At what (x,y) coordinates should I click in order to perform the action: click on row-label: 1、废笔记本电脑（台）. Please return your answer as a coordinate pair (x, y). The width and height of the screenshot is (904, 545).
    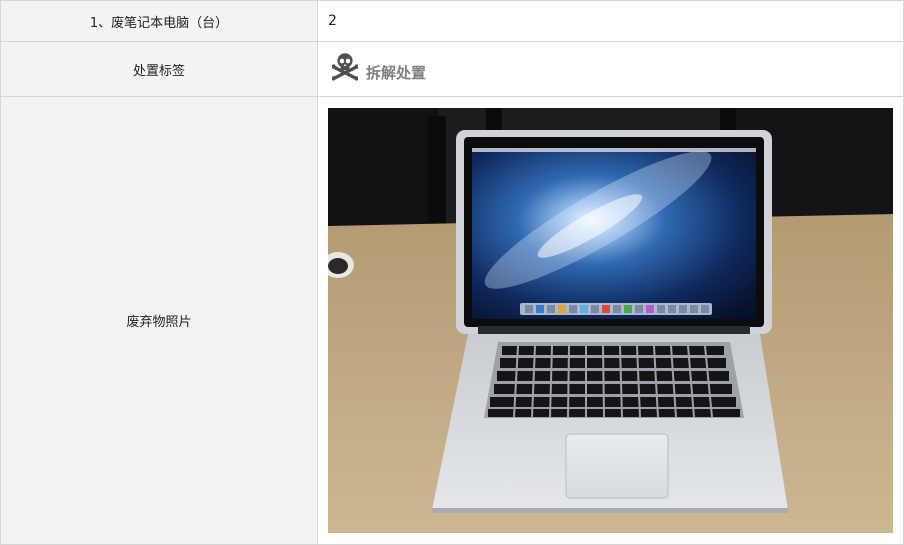
    Looking at the image, I should click on (159, 21).